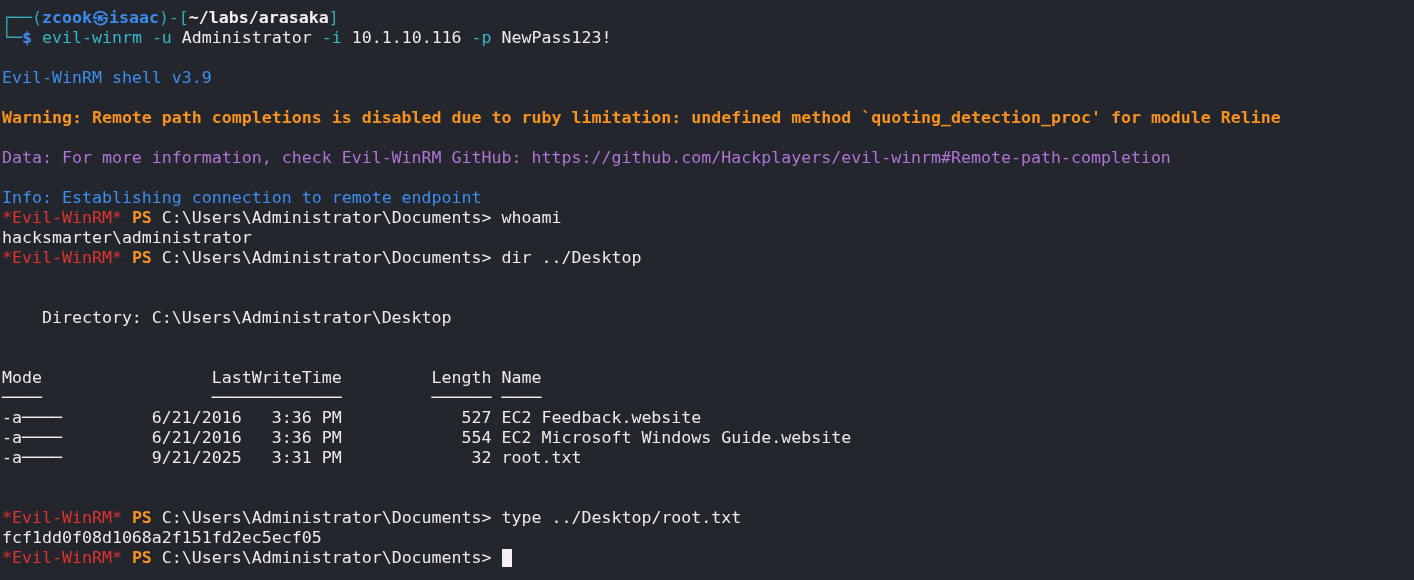 The image size is (1414, 580). What do you see at coordinates (162, 538) in the screenshot?
I see `terminal-line: fcf1dd0f08d1068a2f151fd2ec5ecf05` at bounding box center [162, 538].